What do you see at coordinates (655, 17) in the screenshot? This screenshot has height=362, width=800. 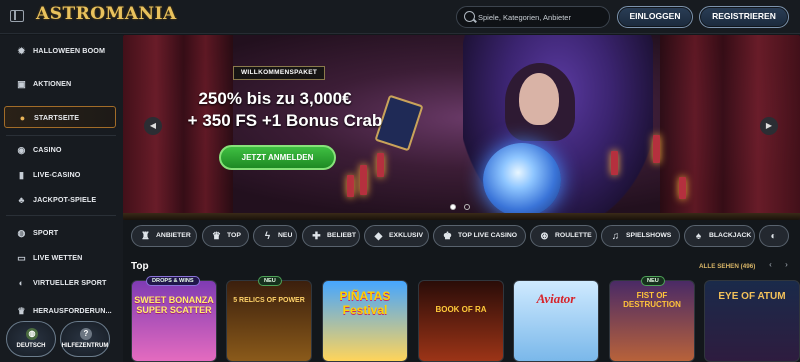 I see `login-button: EINLOGGEN` at bounding box center [655, 17].